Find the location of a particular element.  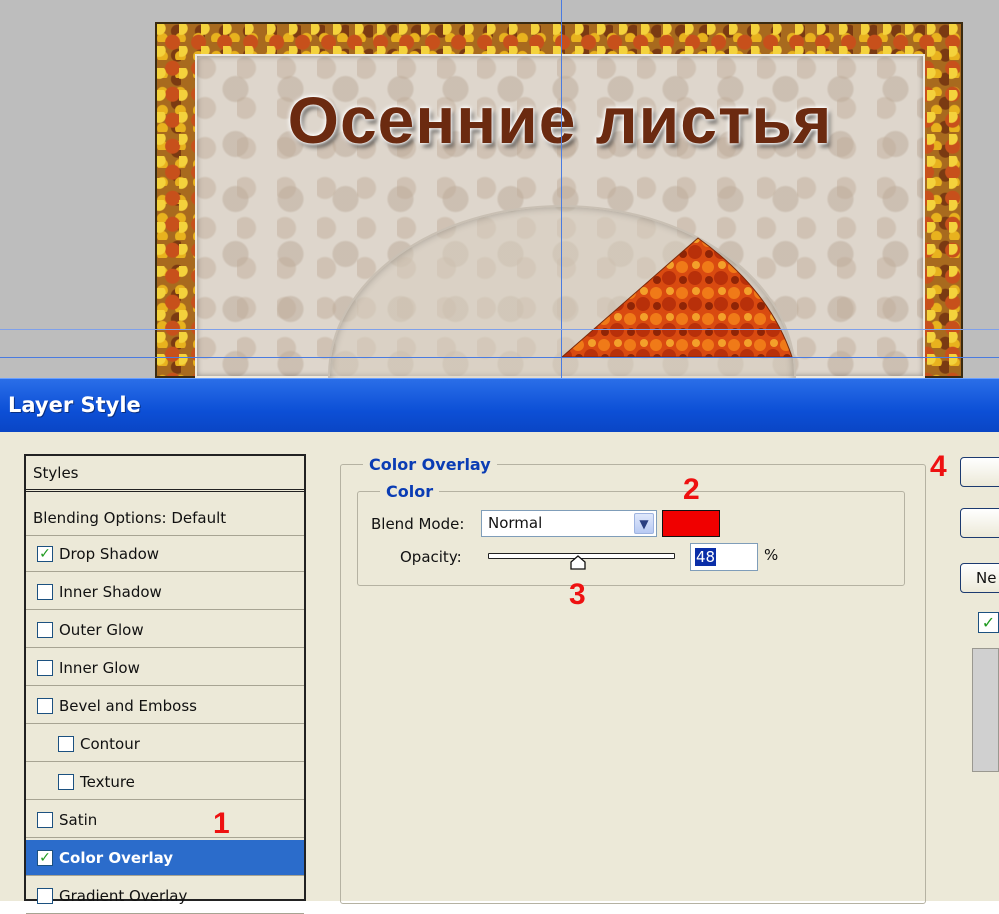

style-item-inner-shadow: Inner Shadow is located at coordinates (165, 592).